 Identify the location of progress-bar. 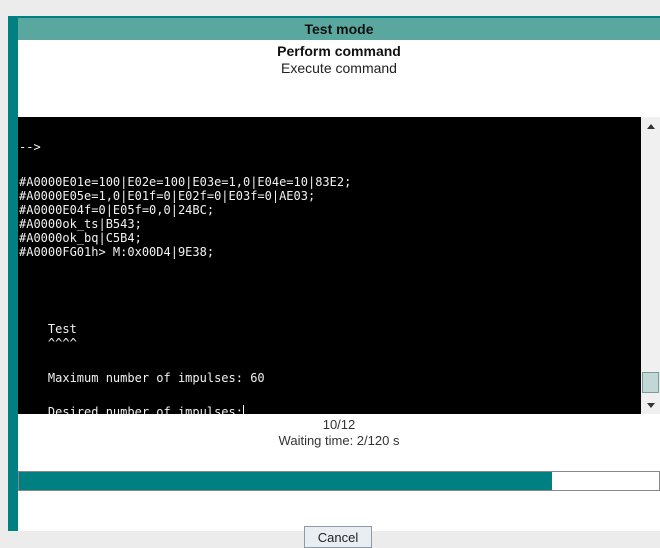
(339, 481).